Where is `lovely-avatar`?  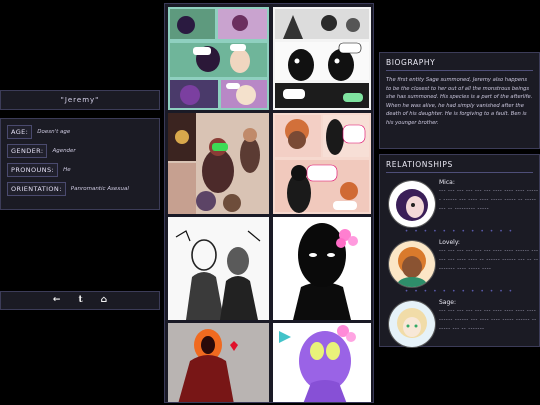
lovely-avatar is located at coordinates (412, 264).